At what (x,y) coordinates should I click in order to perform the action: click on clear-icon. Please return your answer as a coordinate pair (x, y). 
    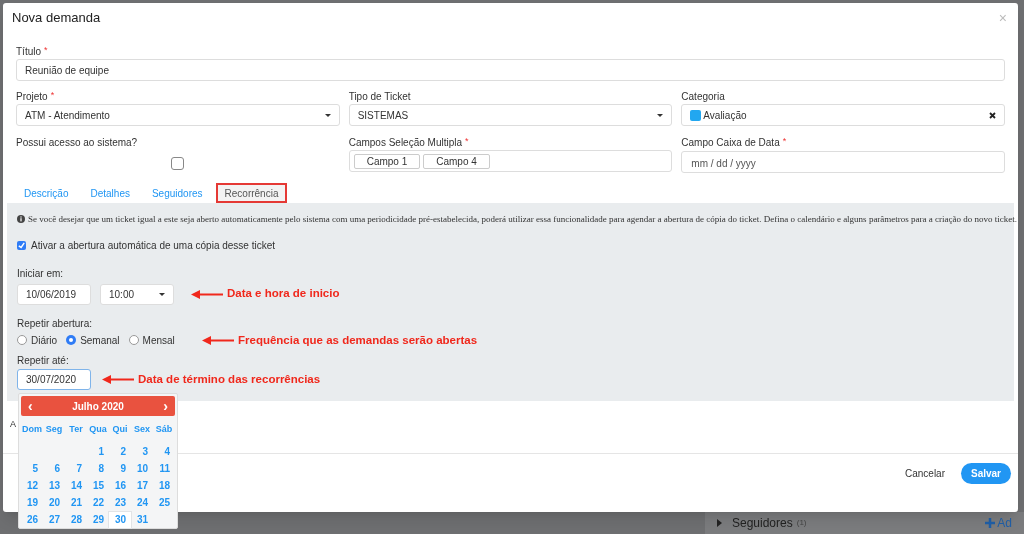
    Looking at the image, I should click on (992, 115).